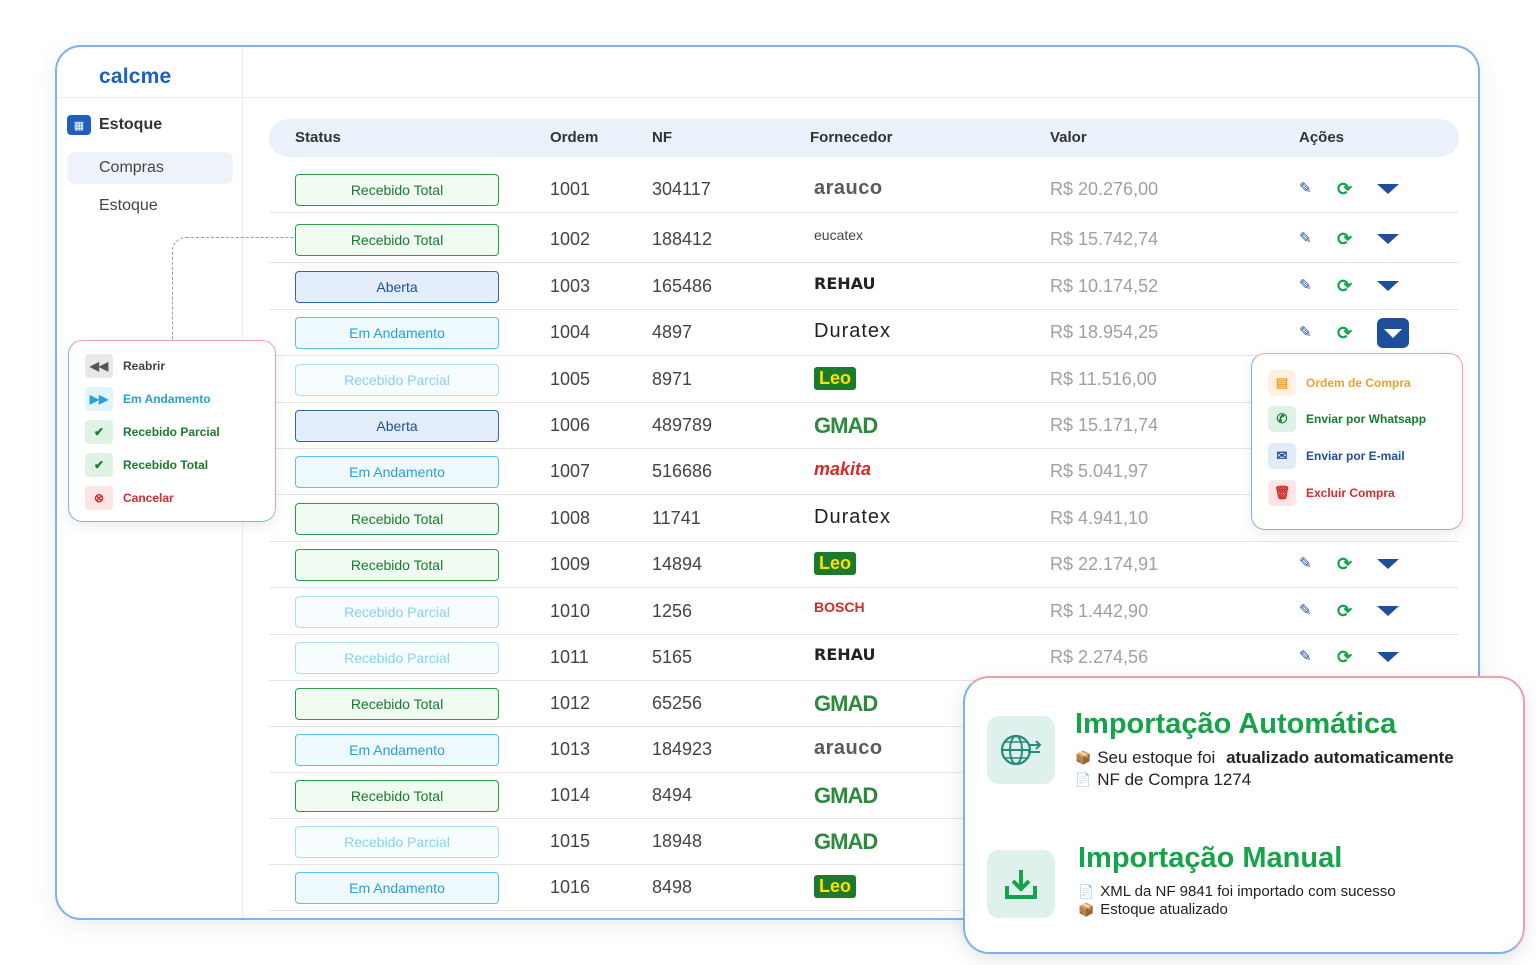 The image size is (1536, 965). Describe the element at coordinates (570, 749) in the screenshot. I see `order-number: 1013` at that location.